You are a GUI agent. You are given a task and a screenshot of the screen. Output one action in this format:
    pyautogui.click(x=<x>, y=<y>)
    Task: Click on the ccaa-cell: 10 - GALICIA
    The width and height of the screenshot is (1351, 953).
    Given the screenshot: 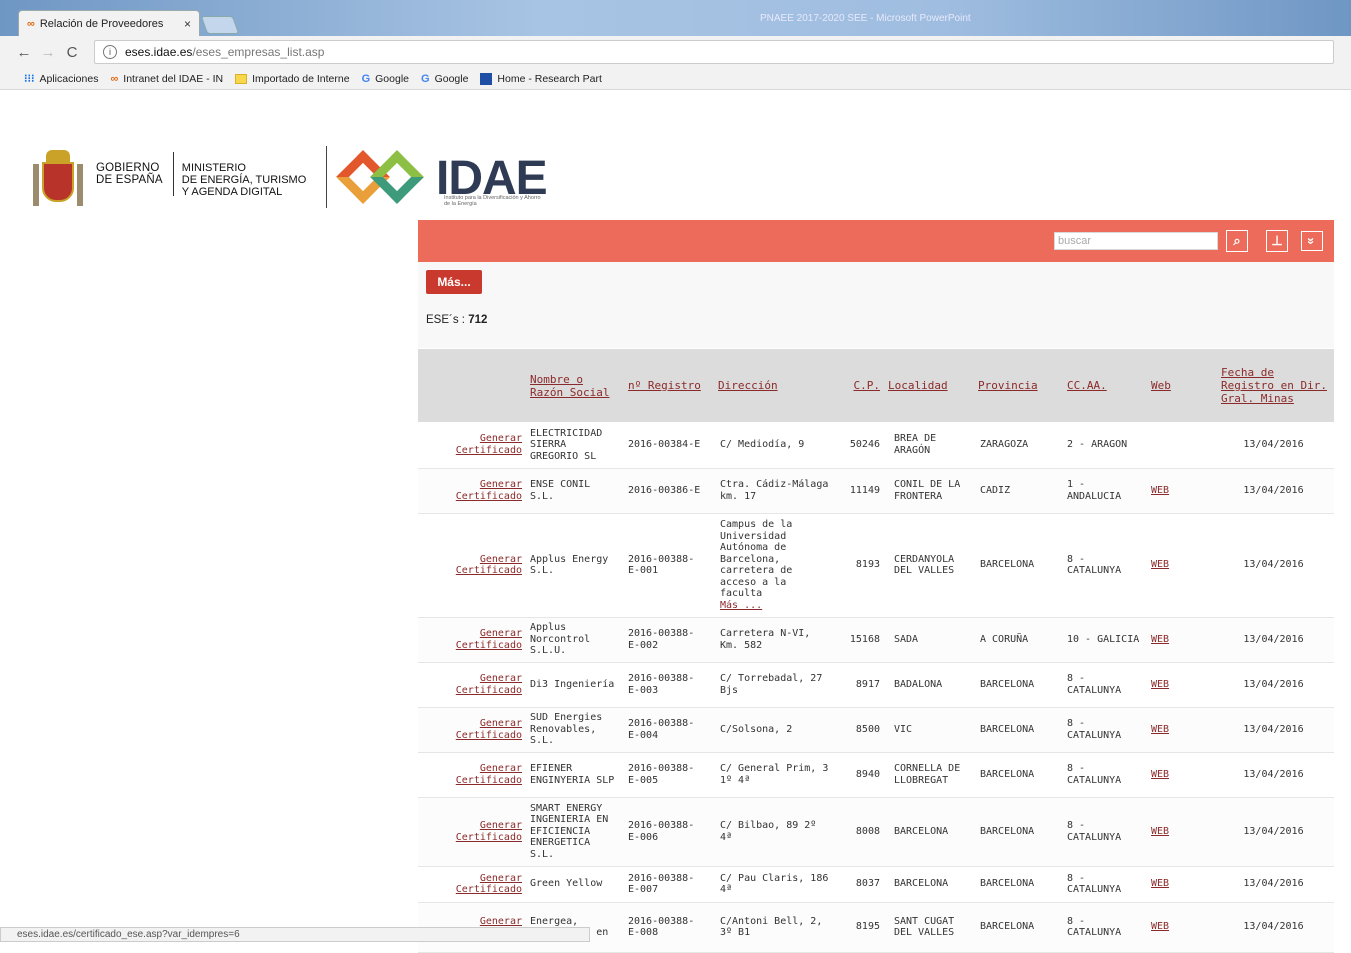 What is the action you would take?
    pyautogui.click(x=1105, y=640)
    